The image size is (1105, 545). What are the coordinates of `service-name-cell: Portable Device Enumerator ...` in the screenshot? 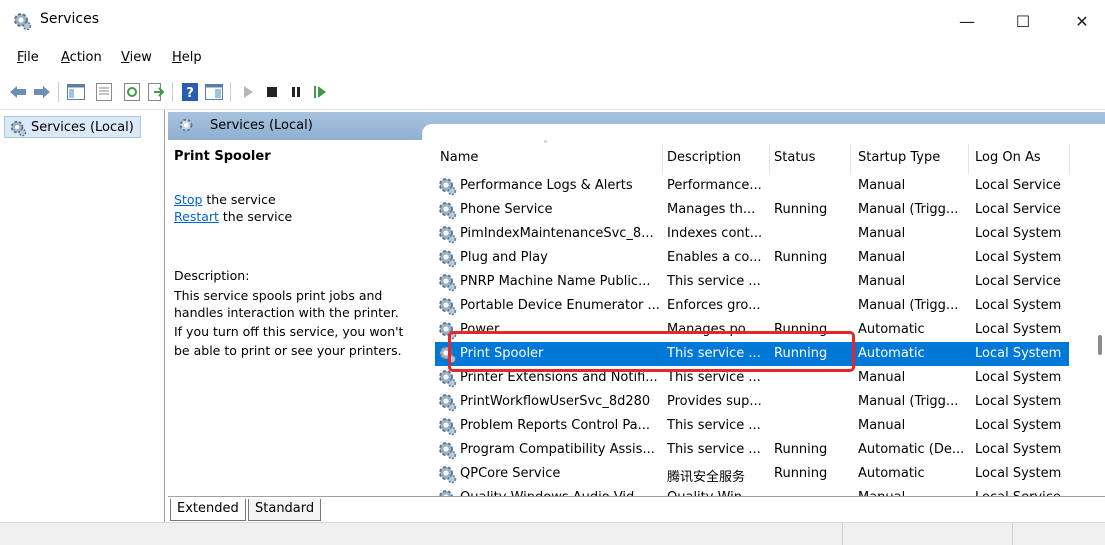 It's located at (560, 305).